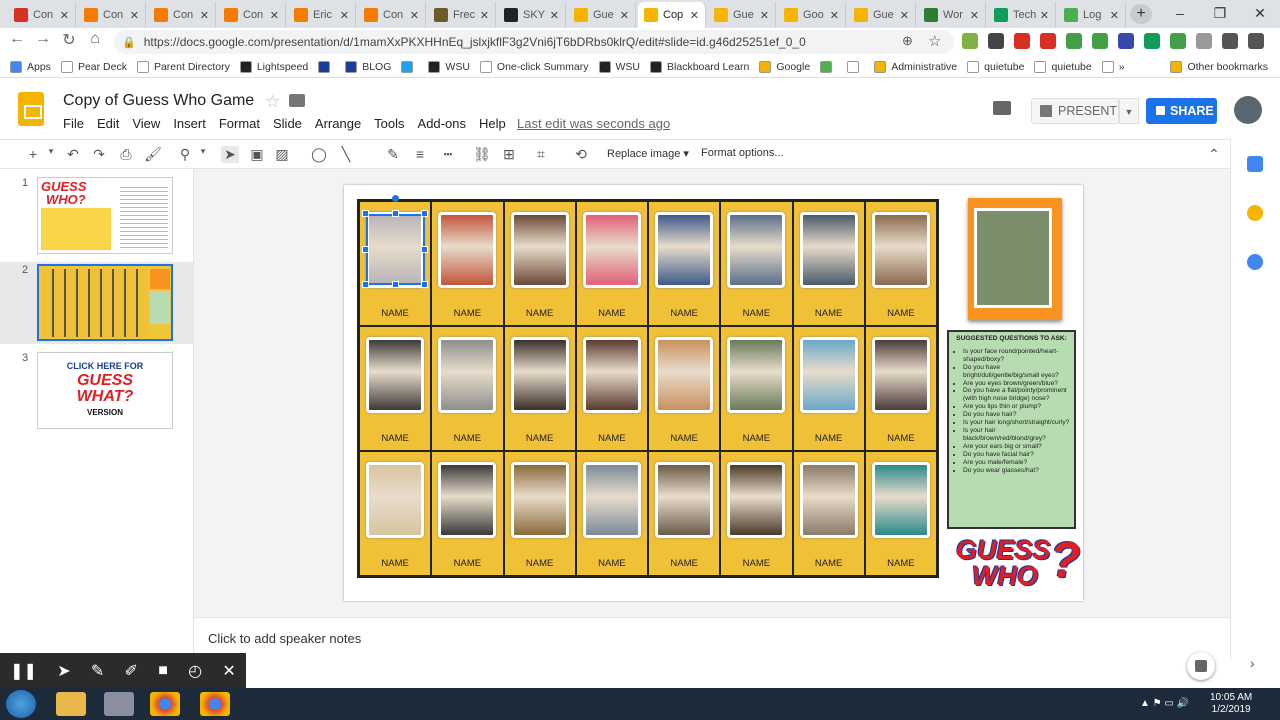  I want to click on bookmark-item, so click(855, 66).